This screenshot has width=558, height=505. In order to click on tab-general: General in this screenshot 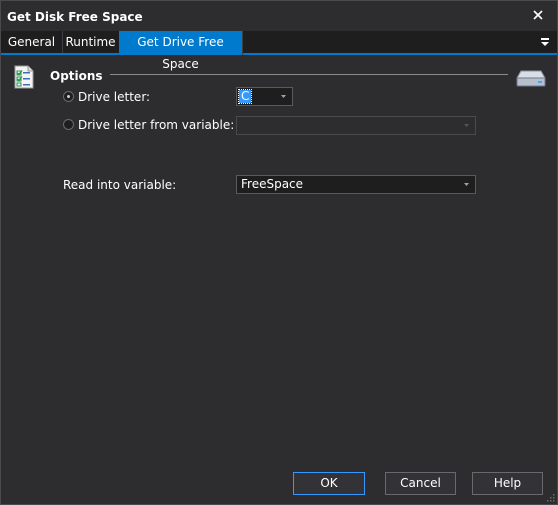, I will do `click(32, 42)`.